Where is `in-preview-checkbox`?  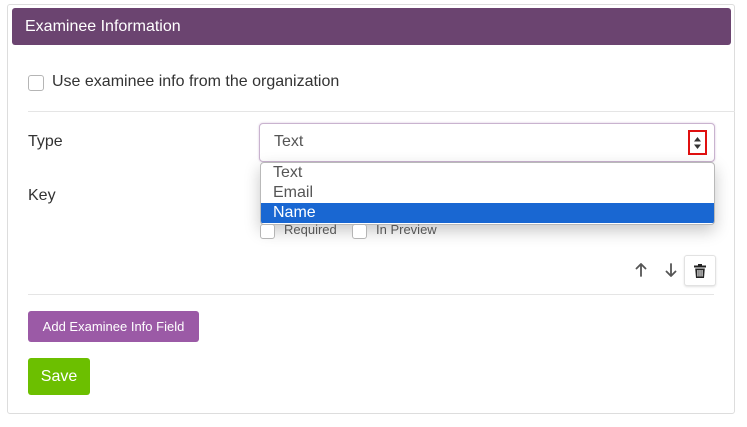
in-preview-checkbox is located at coordinates (359, 231).